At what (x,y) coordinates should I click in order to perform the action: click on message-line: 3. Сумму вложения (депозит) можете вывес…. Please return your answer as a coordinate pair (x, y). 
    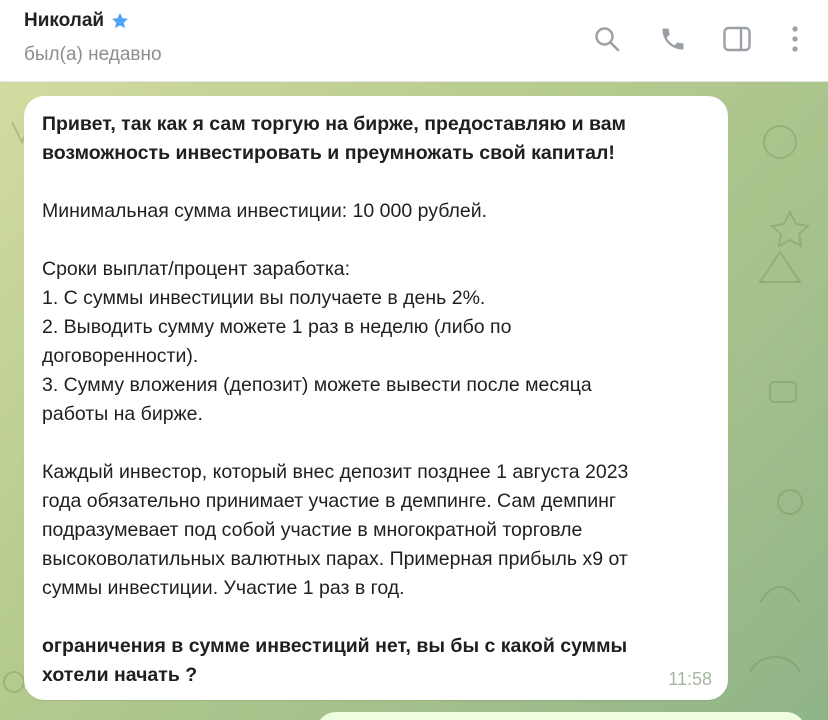
    Looking at the image, I should click on (317, 385).